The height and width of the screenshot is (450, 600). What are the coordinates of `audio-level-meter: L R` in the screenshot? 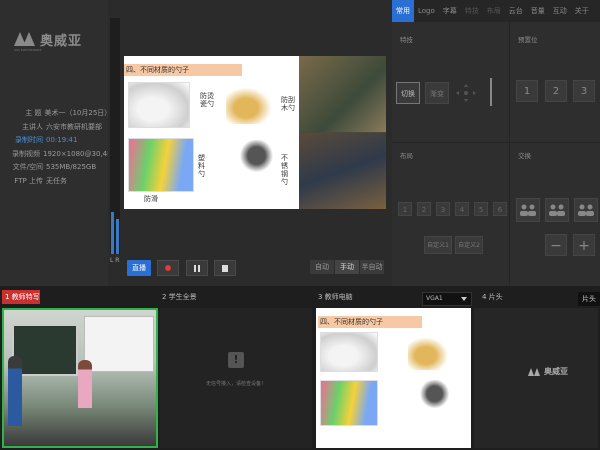 It's located at (115, 141).